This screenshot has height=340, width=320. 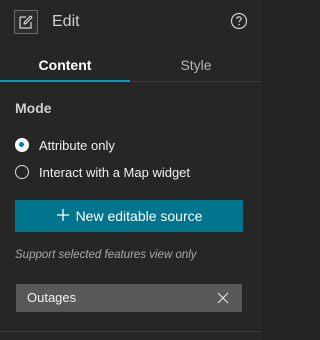 What do you see at coordinates (131, 22) in the screenshot?
I see `panel-header: Edit` at bounding box center [131, 22].